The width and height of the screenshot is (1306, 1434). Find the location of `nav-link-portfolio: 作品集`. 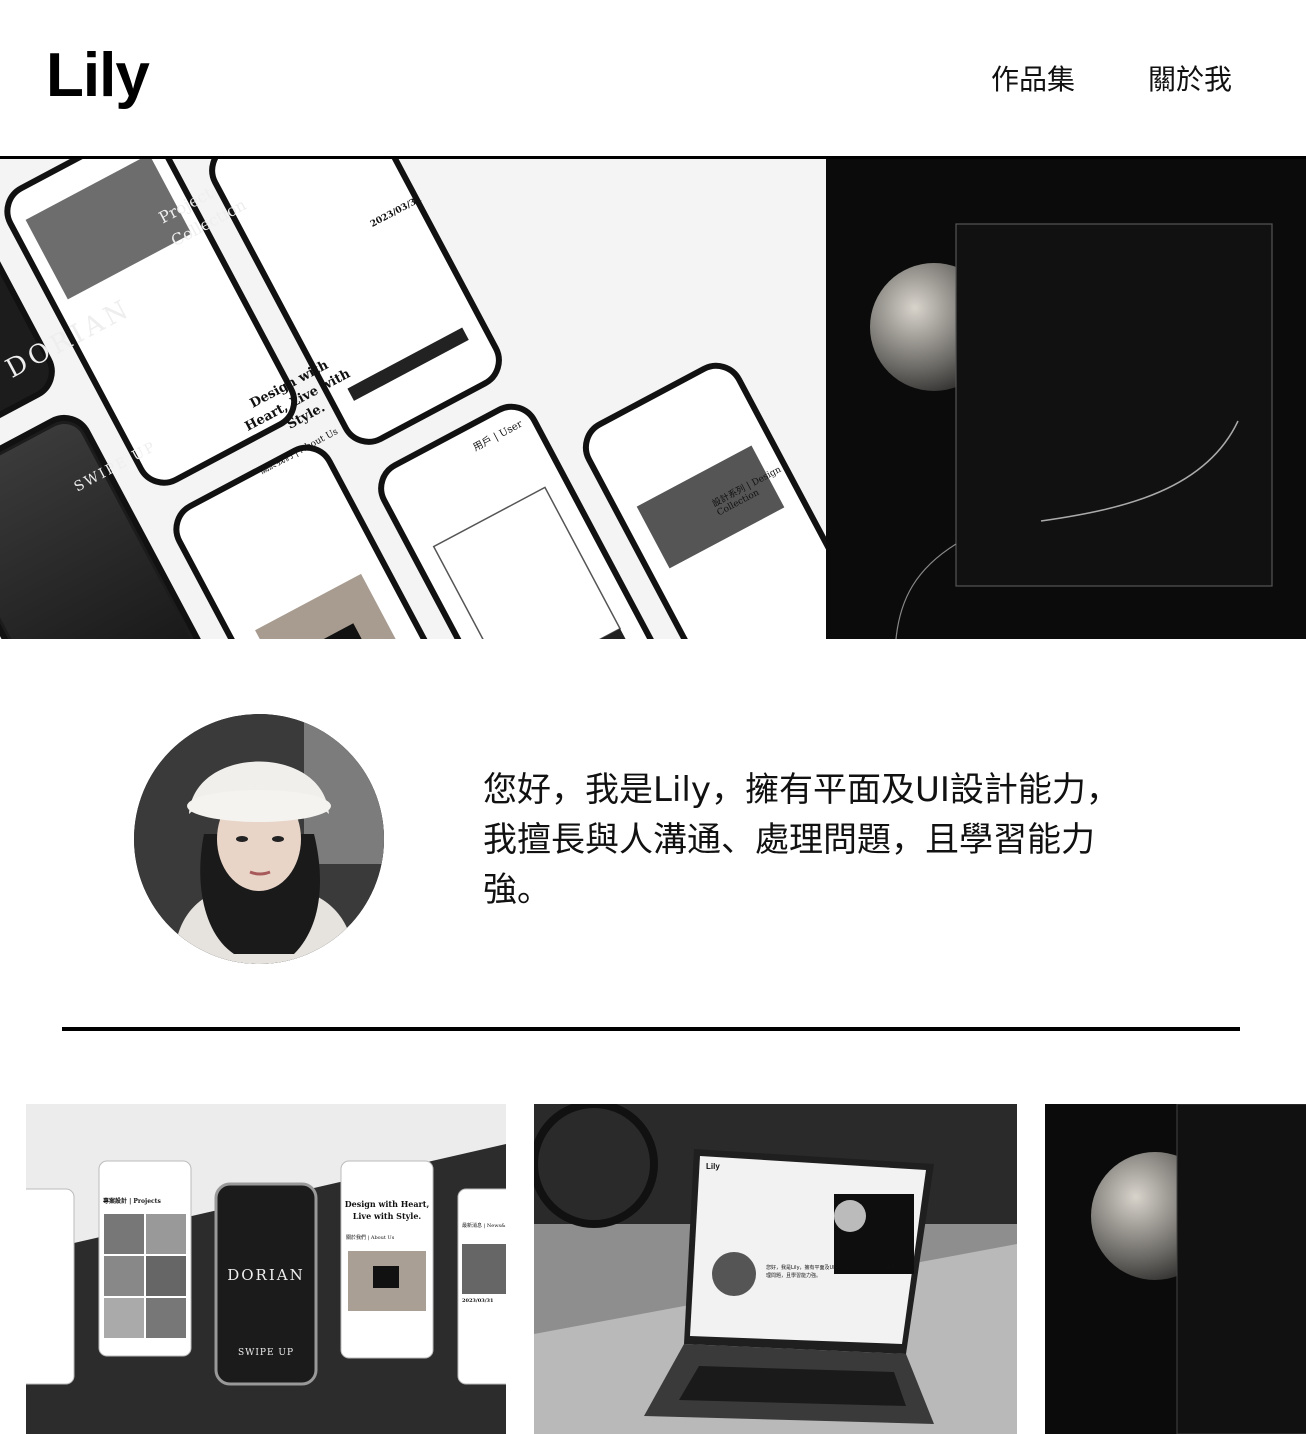

nav-link-portfolio: 作品集 is located at coordinates (1033, 78).